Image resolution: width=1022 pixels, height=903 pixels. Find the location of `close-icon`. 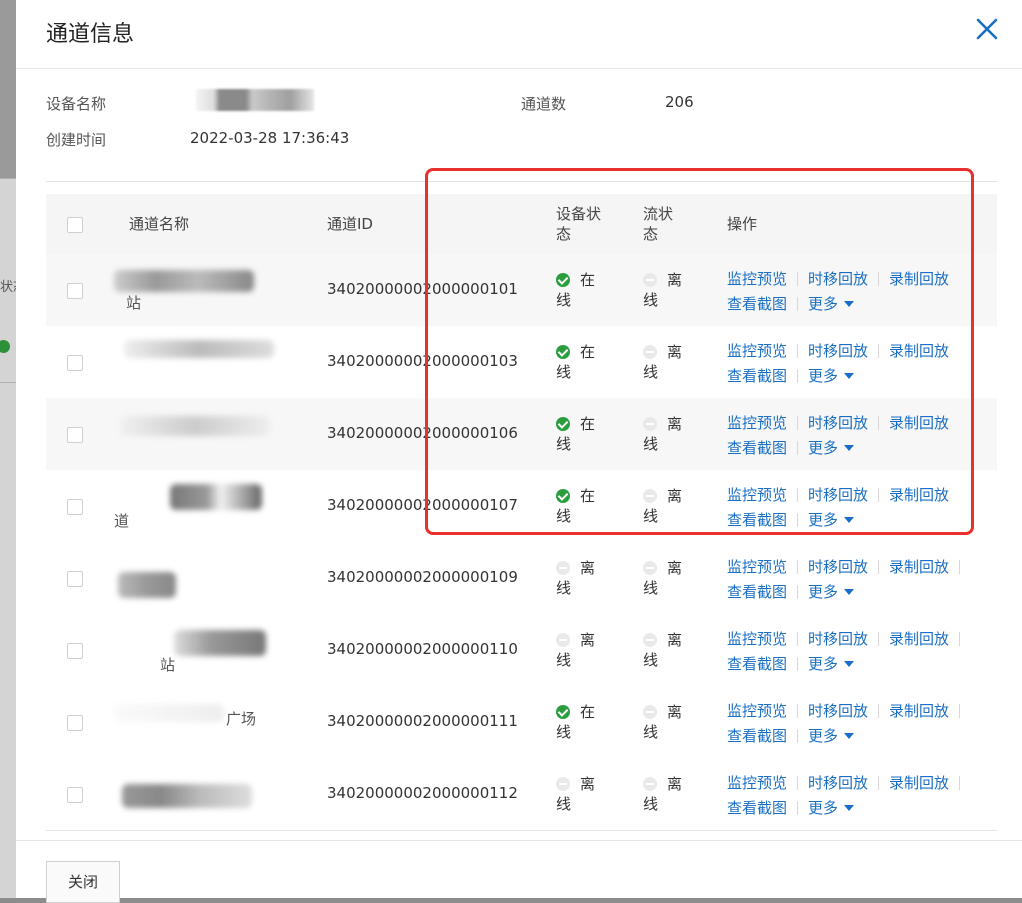

close-icon is located at coordinates (987, 29).